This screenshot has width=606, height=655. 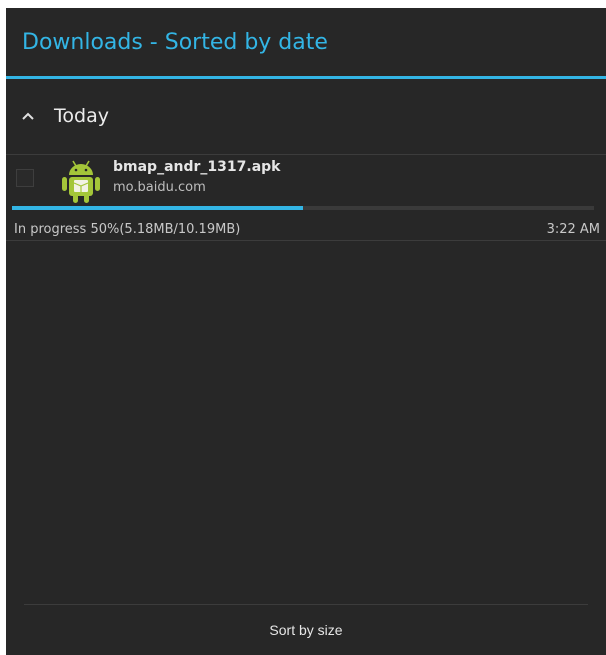 What do you see at coordinates (28, 116) in the screenshot?
I see `chevron-up-icon` at bounding box center [28, 116].